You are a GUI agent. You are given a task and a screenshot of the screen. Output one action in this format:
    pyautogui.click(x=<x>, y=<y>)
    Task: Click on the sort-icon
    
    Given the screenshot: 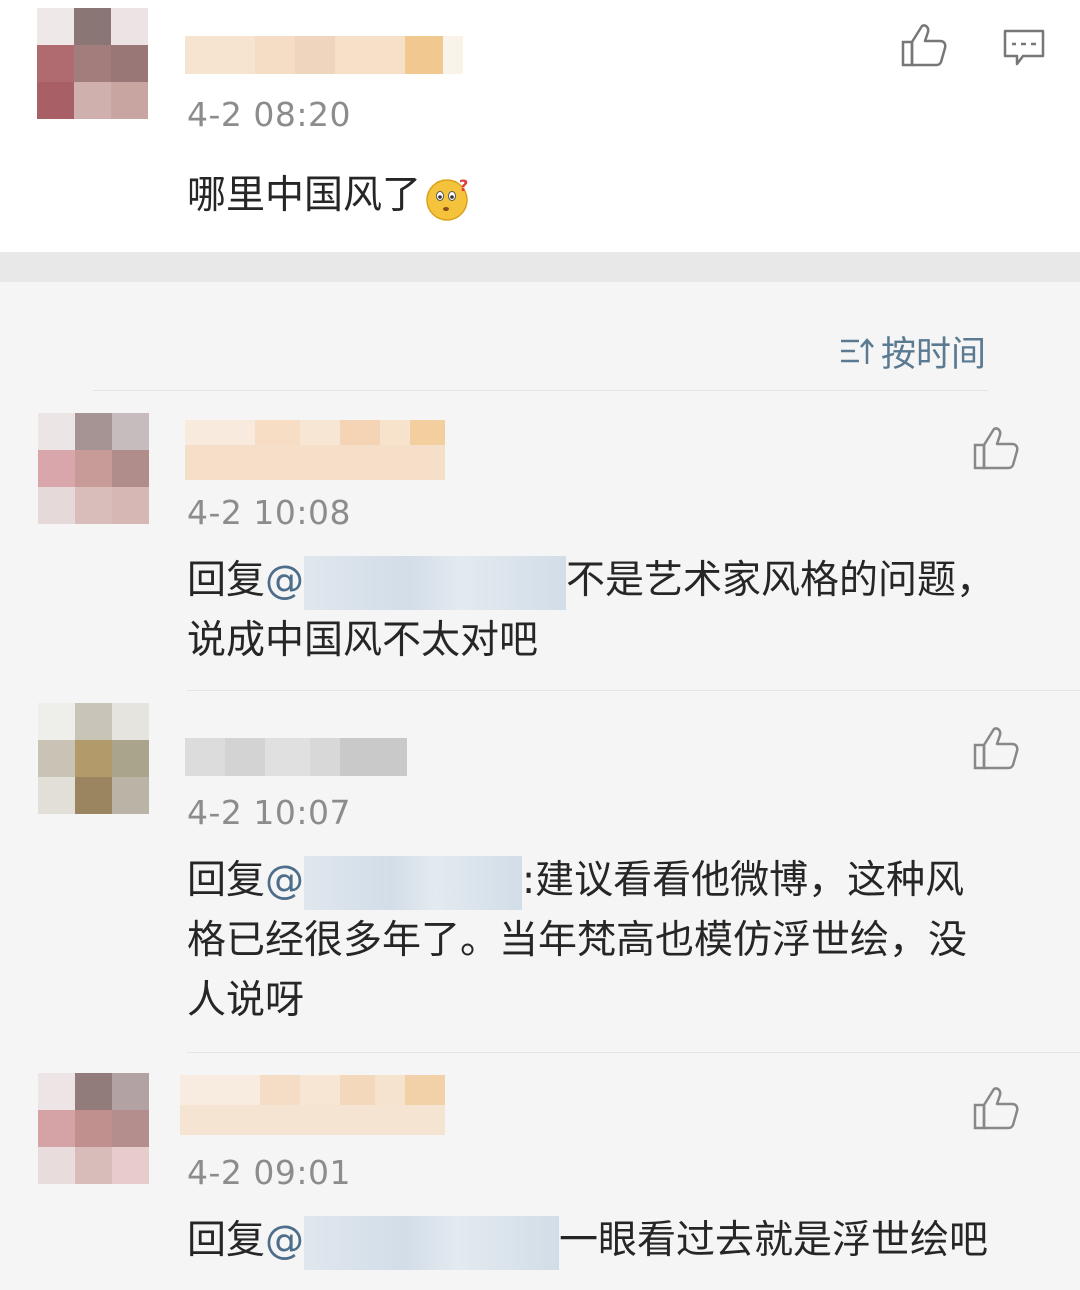 What is the action you would take?
    pyautogui.click(x=857, y=350)
    